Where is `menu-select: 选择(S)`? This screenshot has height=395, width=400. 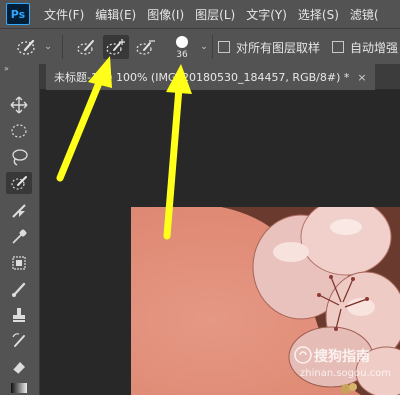 menu-select: 选择(S) is located at coordinates (318, 14).